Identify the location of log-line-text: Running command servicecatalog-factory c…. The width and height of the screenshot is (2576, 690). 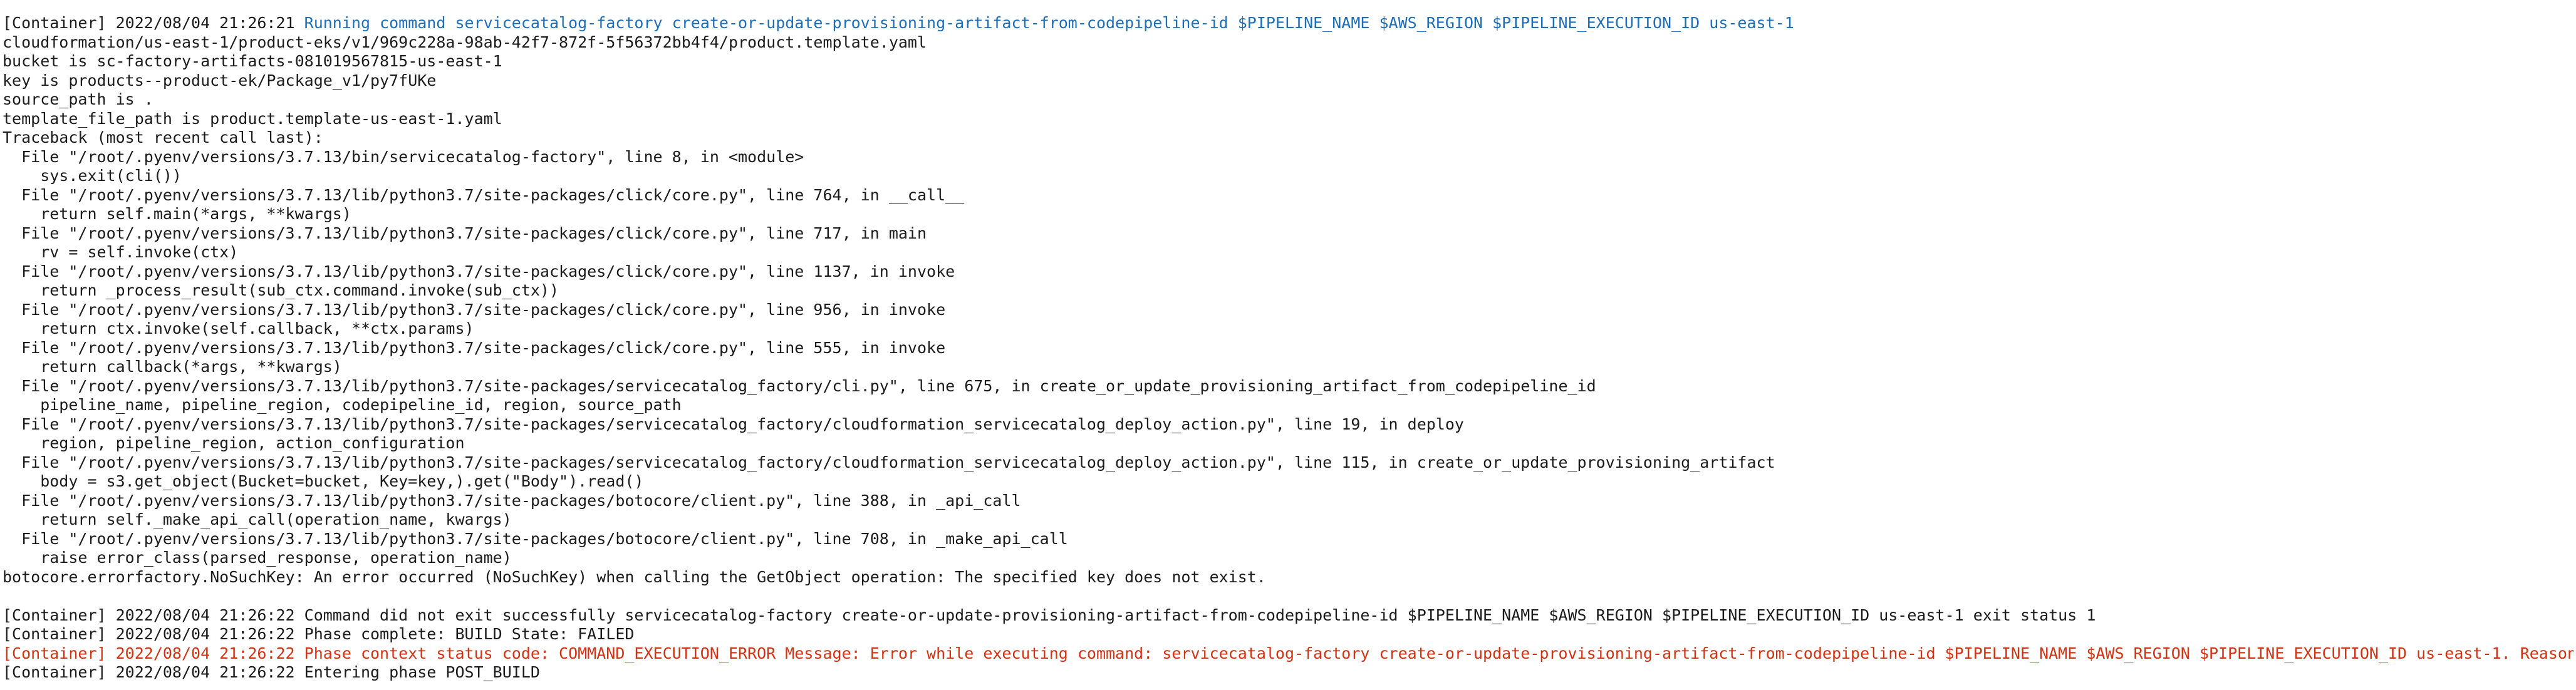
(1049, 23).